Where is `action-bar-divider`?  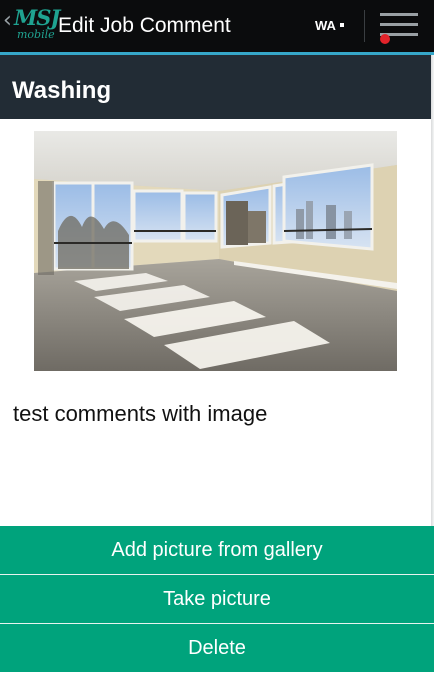 action-bar-divider is located at coordinates (364, 26).